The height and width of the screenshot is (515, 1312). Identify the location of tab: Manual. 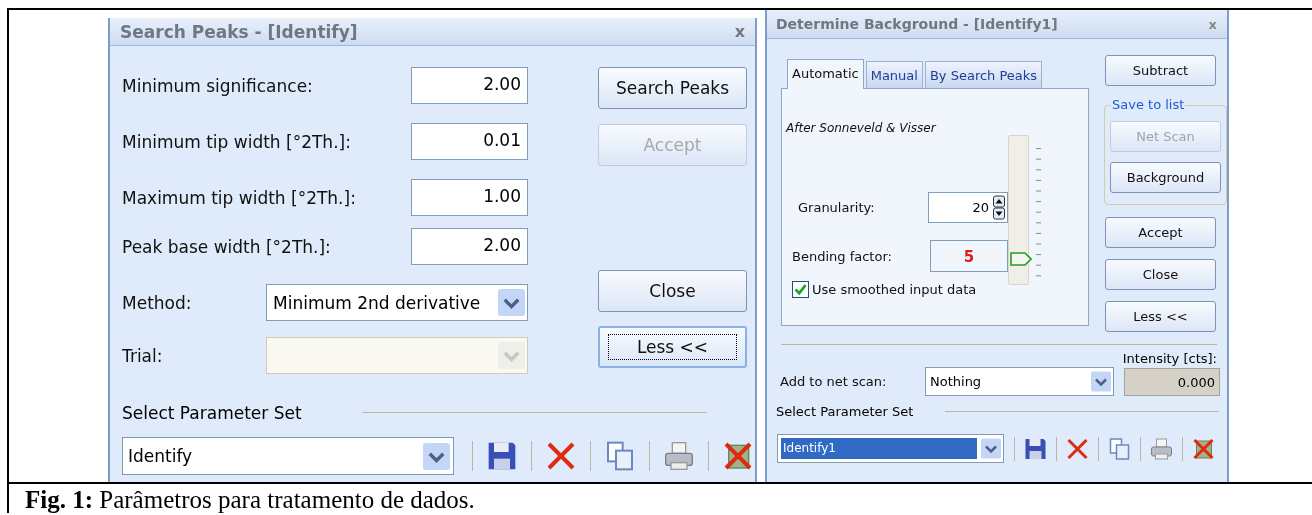
(894, 74).